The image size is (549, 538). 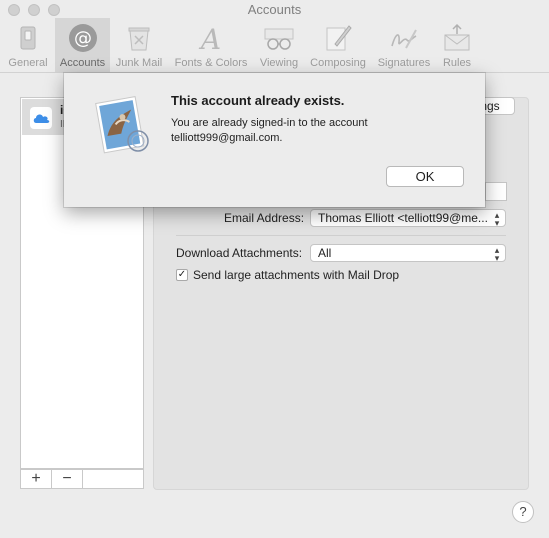 I want to click on rules-envelope-icon, so click(x=457, y=37).